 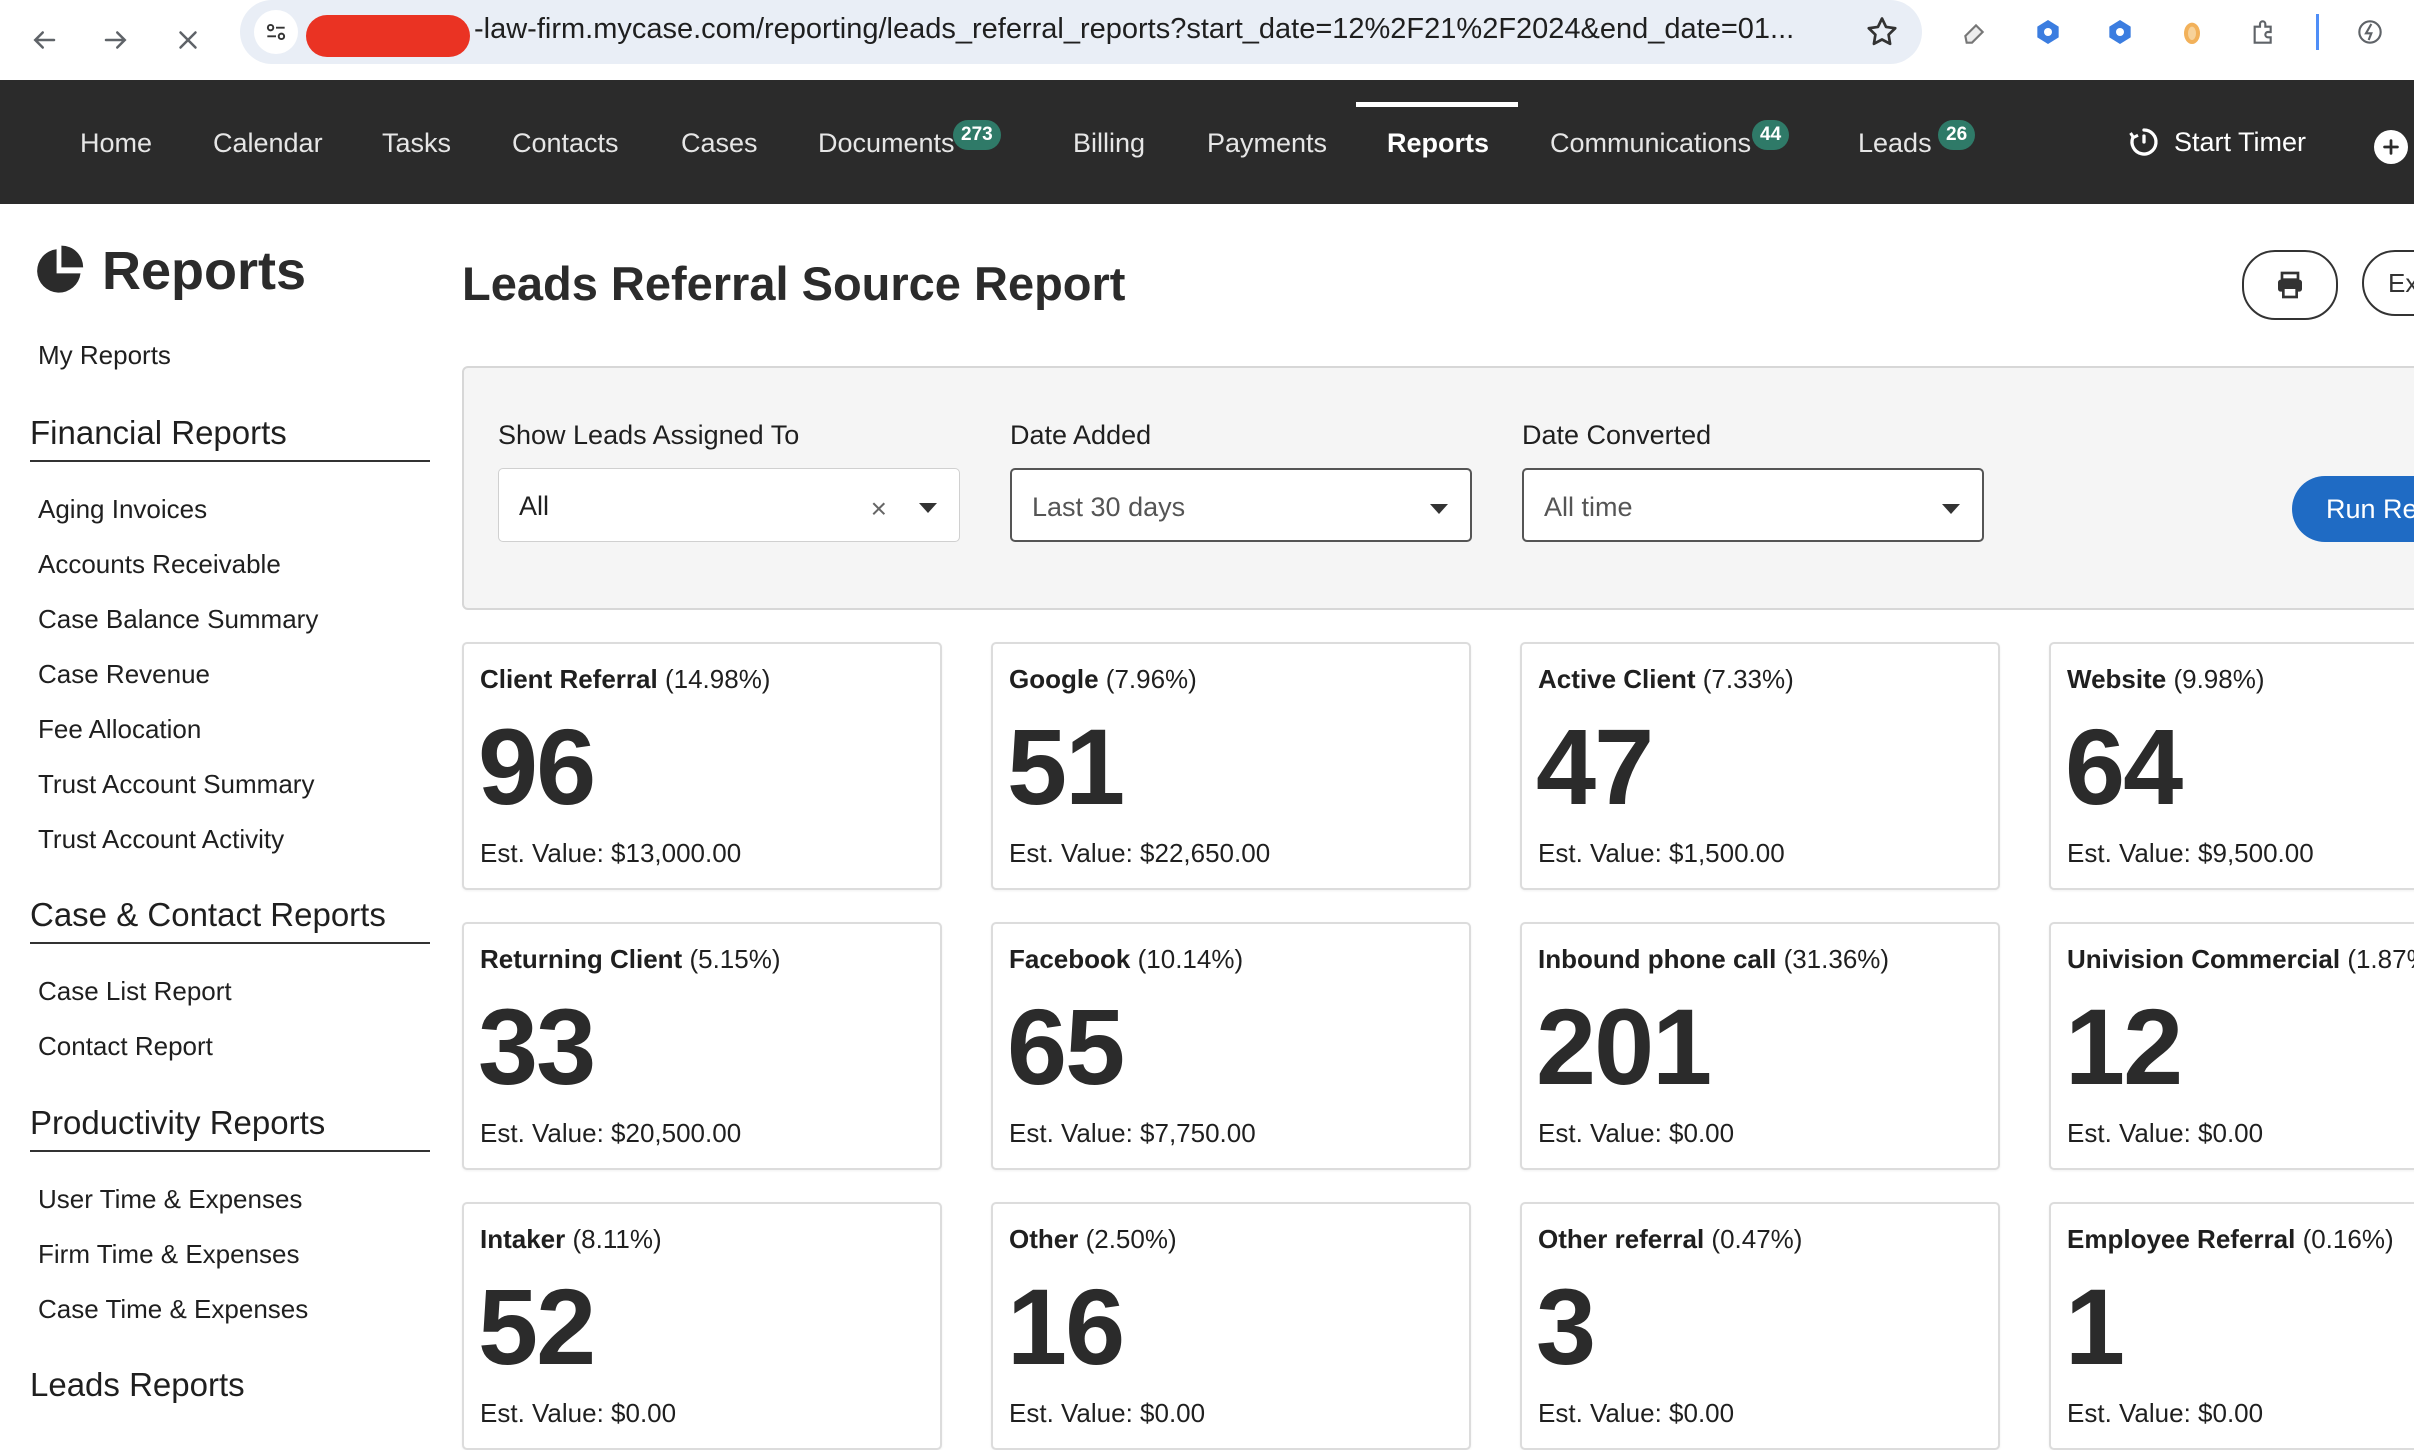 What do you see at coordinates (2348, 1239) in the screenshot?
I see `card-percent: (0.16%)` at bounding box center [2348, 1239].